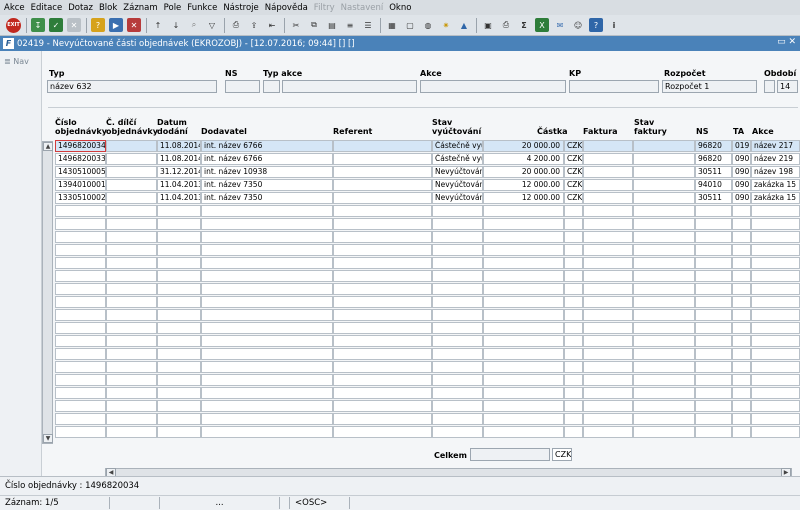 Image resolution: width=800 pixels, height=510 pixels. I want to click on sum-icon: Σ, so click(524, 25).